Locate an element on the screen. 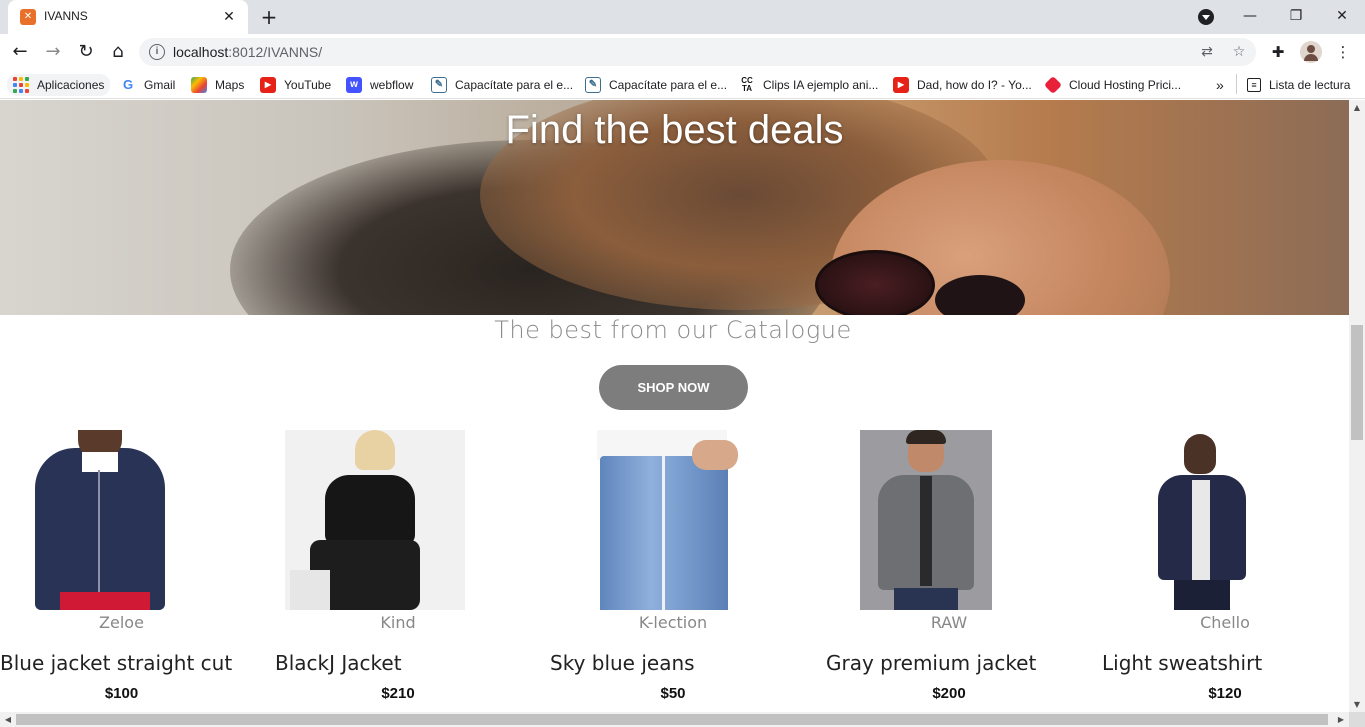 This screenshot has height=727, width=1365. product-name: Light sweatshirt is located at coordinates (1182, 663).